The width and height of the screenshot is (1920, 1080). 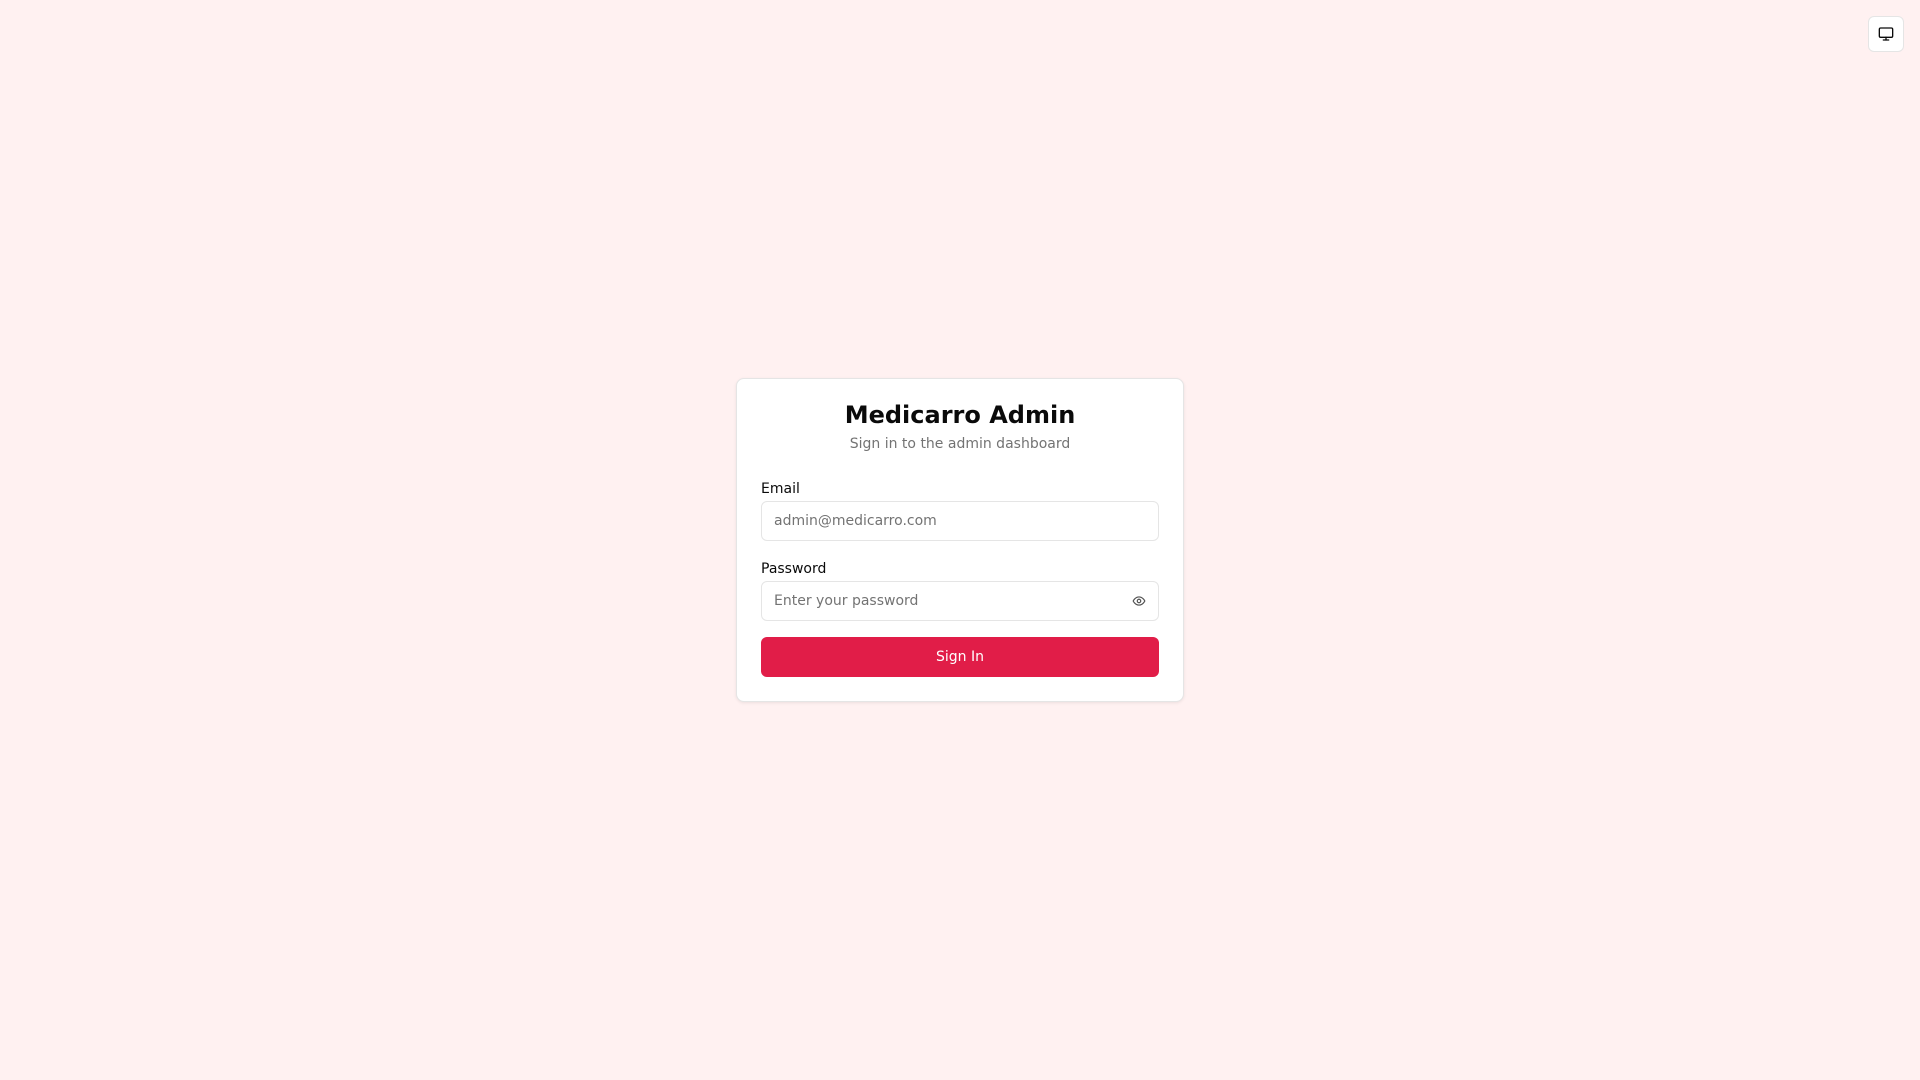 I want to click on password-label: Password, so click(x=794, y=569).